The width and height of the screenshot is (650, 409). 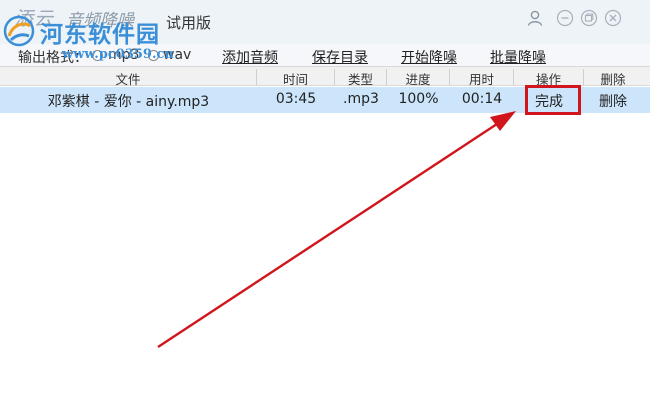 What do you see at coordinates (100, 35) in the screenshot?
I see `watermark-site-name: 河东软件园` at bounding box center [100, 35].